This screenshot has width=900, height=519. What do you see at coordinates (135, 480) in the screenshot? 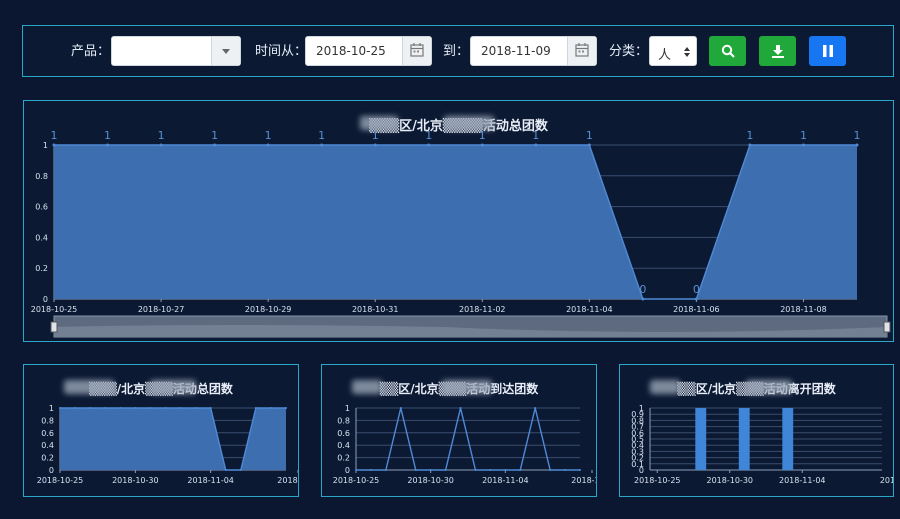
I see `x-tick-label: 2018-10-30` at bounding box center [135, 480].